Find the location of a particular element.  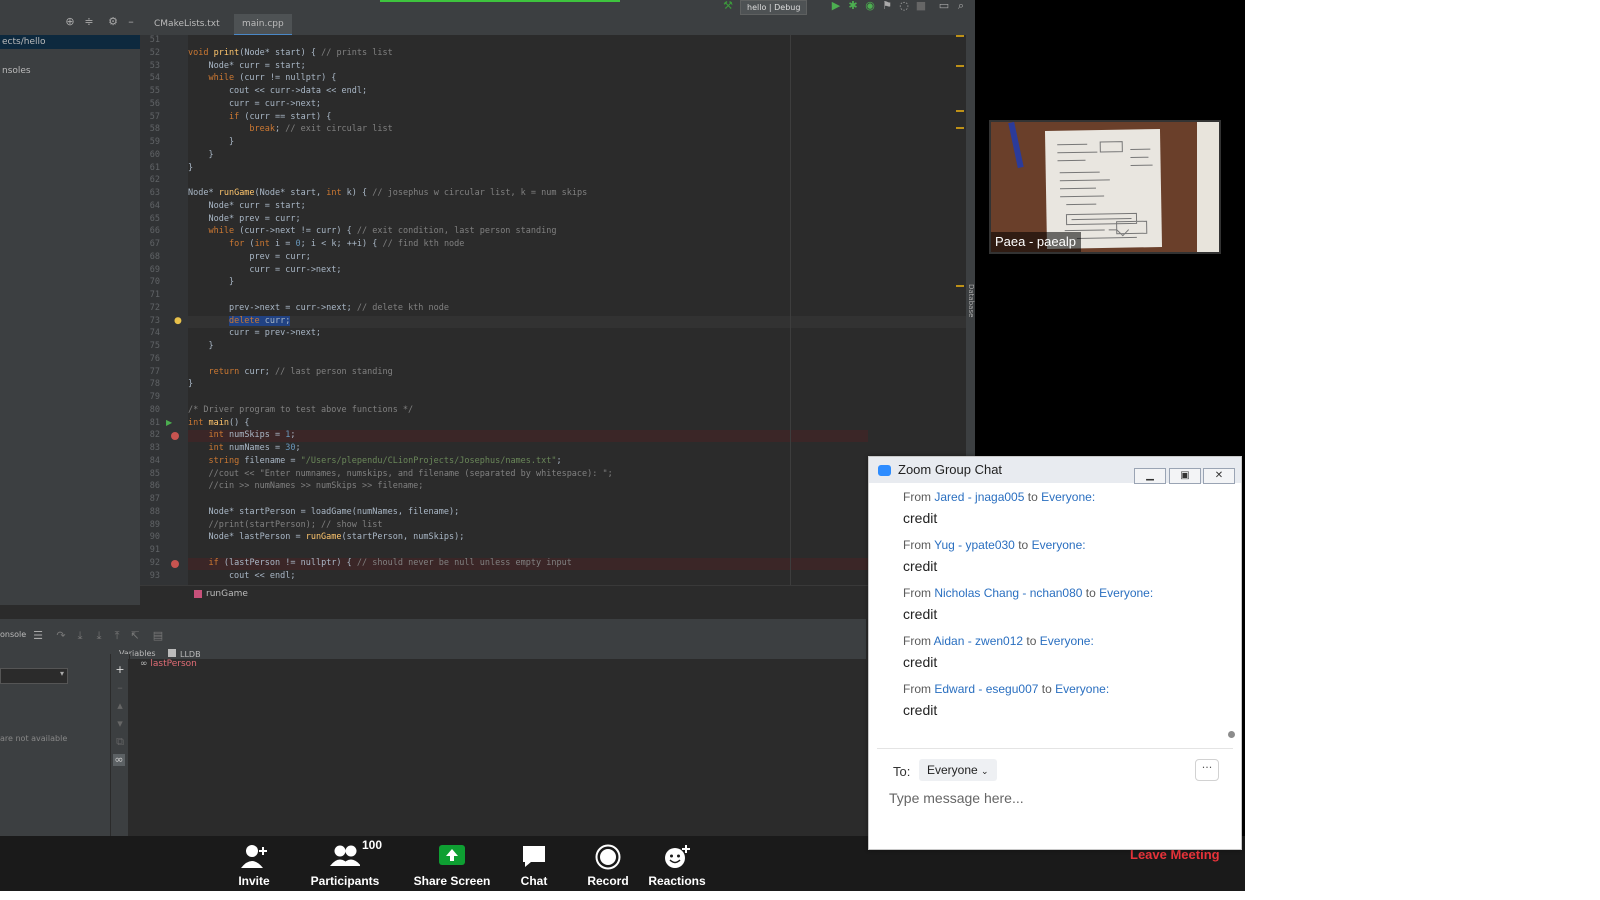

line-number: 72 is located at coordinates (154, 307).